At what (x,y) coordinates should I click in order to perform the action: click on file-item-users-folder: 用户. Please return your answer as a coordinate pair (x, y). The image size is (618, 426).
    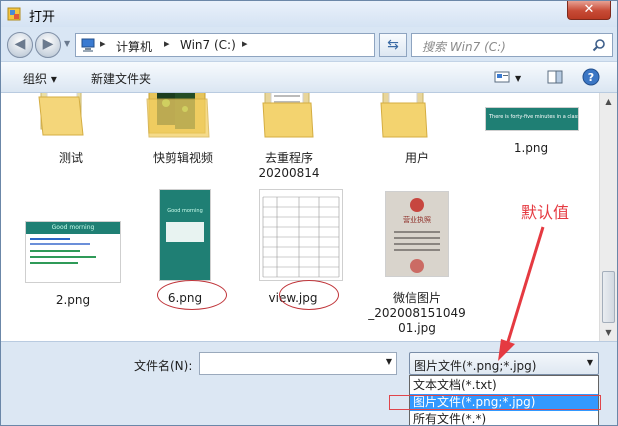
    Looking at the image, I should click on (417, 142).